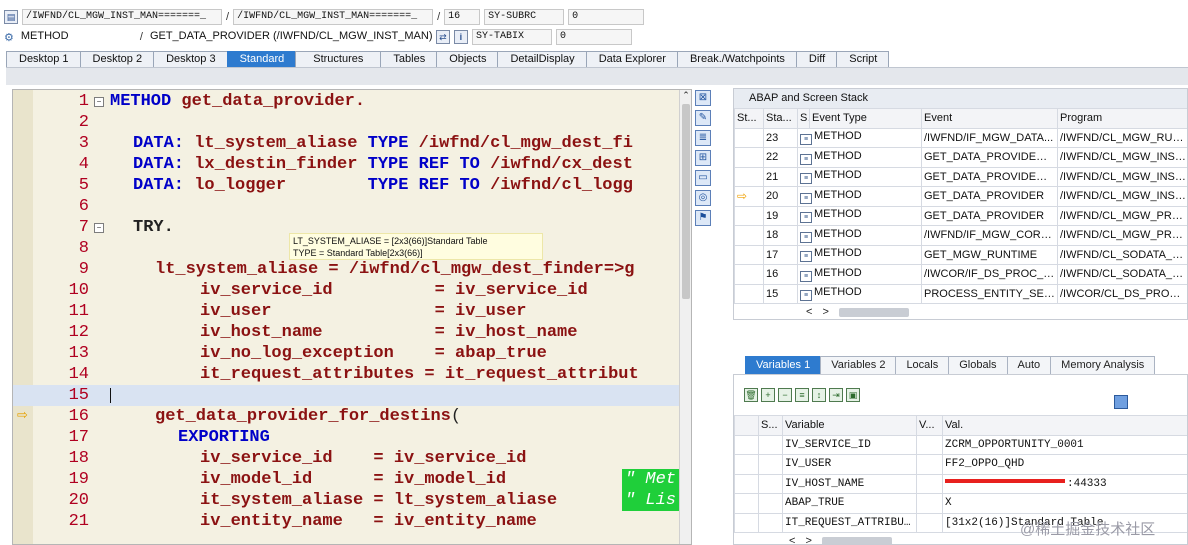  Describe the element at coordinates (780, 215) in the screenshot. I see `stack-level: 19` at that location.